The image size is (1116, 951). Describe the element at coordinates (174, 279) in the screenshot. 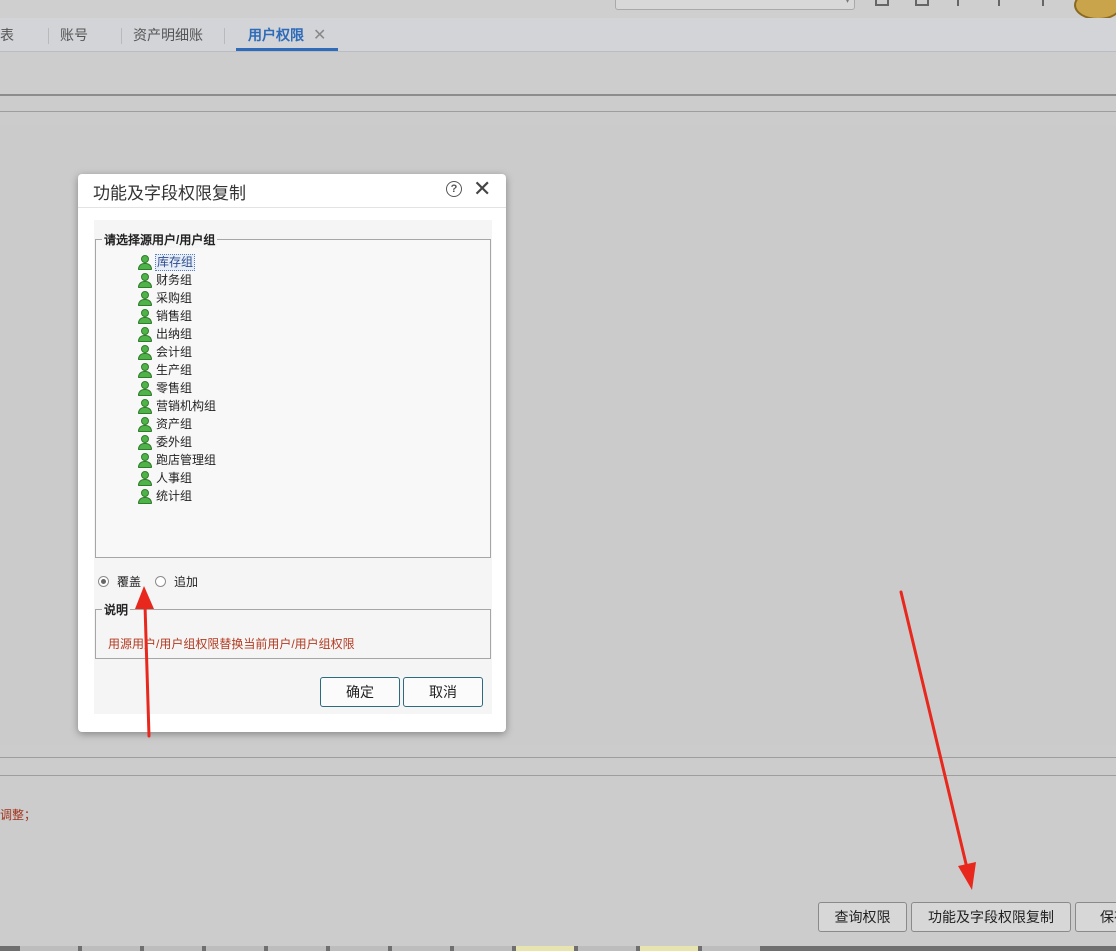

I see `tree-item-label: 财务组` at that location.